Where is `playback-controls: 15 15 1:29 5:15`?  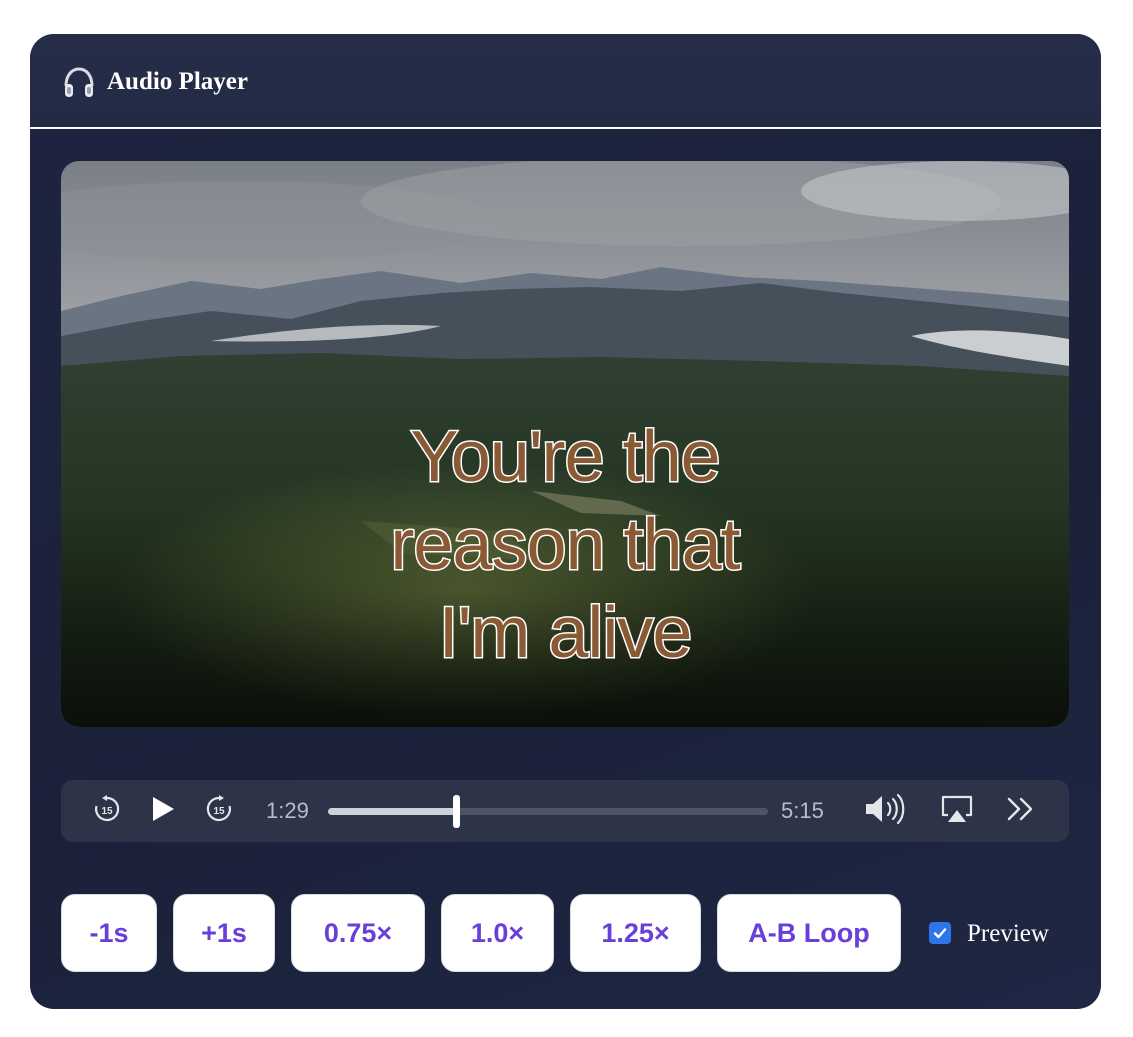 playback-controls: 15 15 1:29 5:15 is located at coordinates (565, 811).